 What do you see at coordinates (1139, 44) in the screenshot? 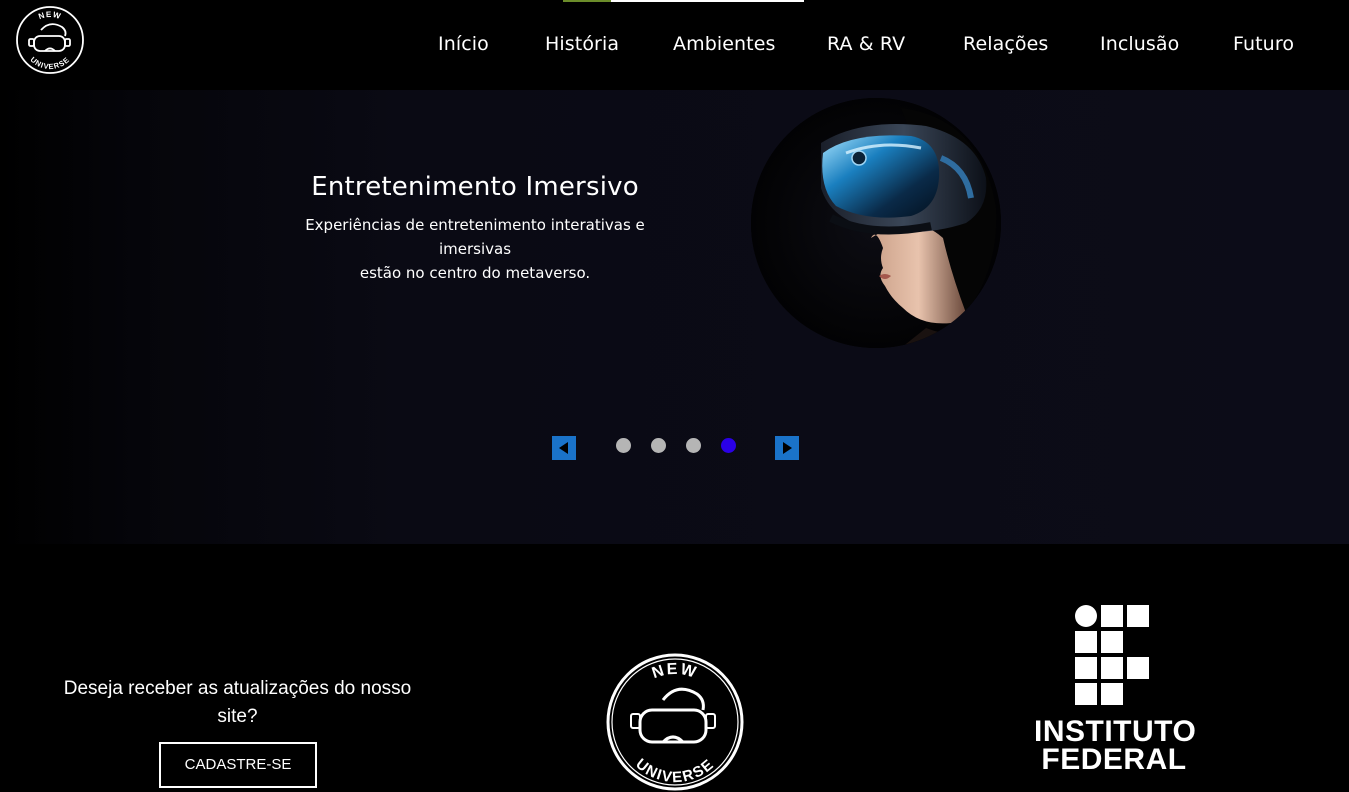
I see `nav-item-inclusao: Inclusão` at bounding box center [1139, 44].